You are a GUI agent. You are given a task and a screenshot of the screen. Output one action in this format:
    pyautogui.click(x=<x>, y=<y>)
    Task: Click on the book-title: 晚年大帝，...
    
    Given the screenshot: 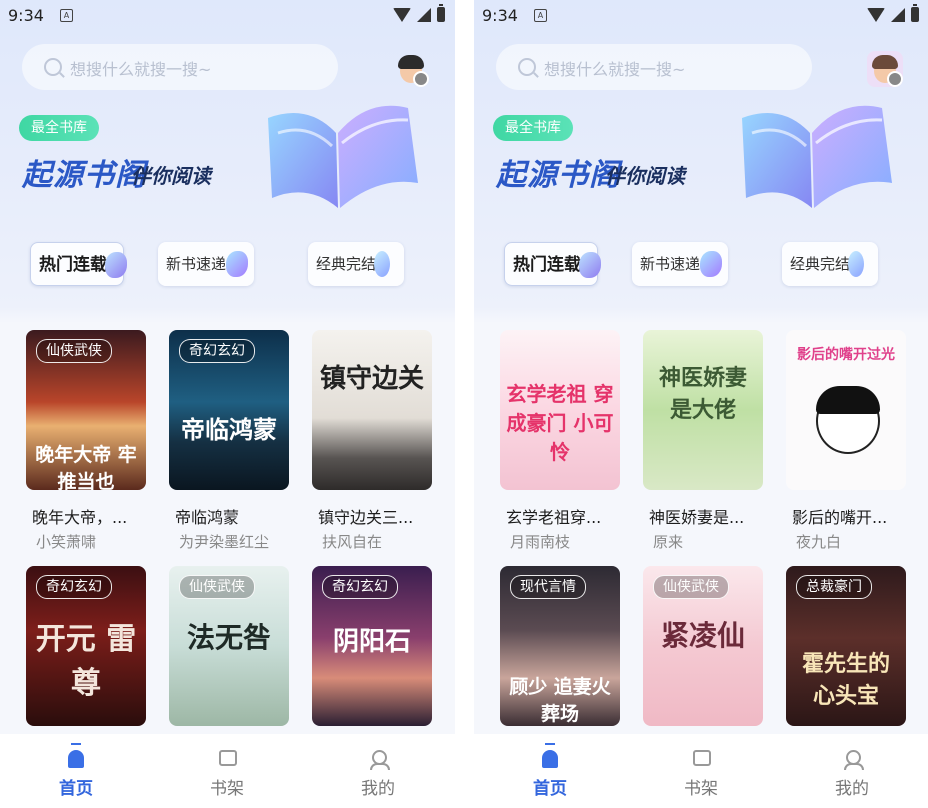 What is the action you would take?
    pyautogui.click(x=80, y=517)
    